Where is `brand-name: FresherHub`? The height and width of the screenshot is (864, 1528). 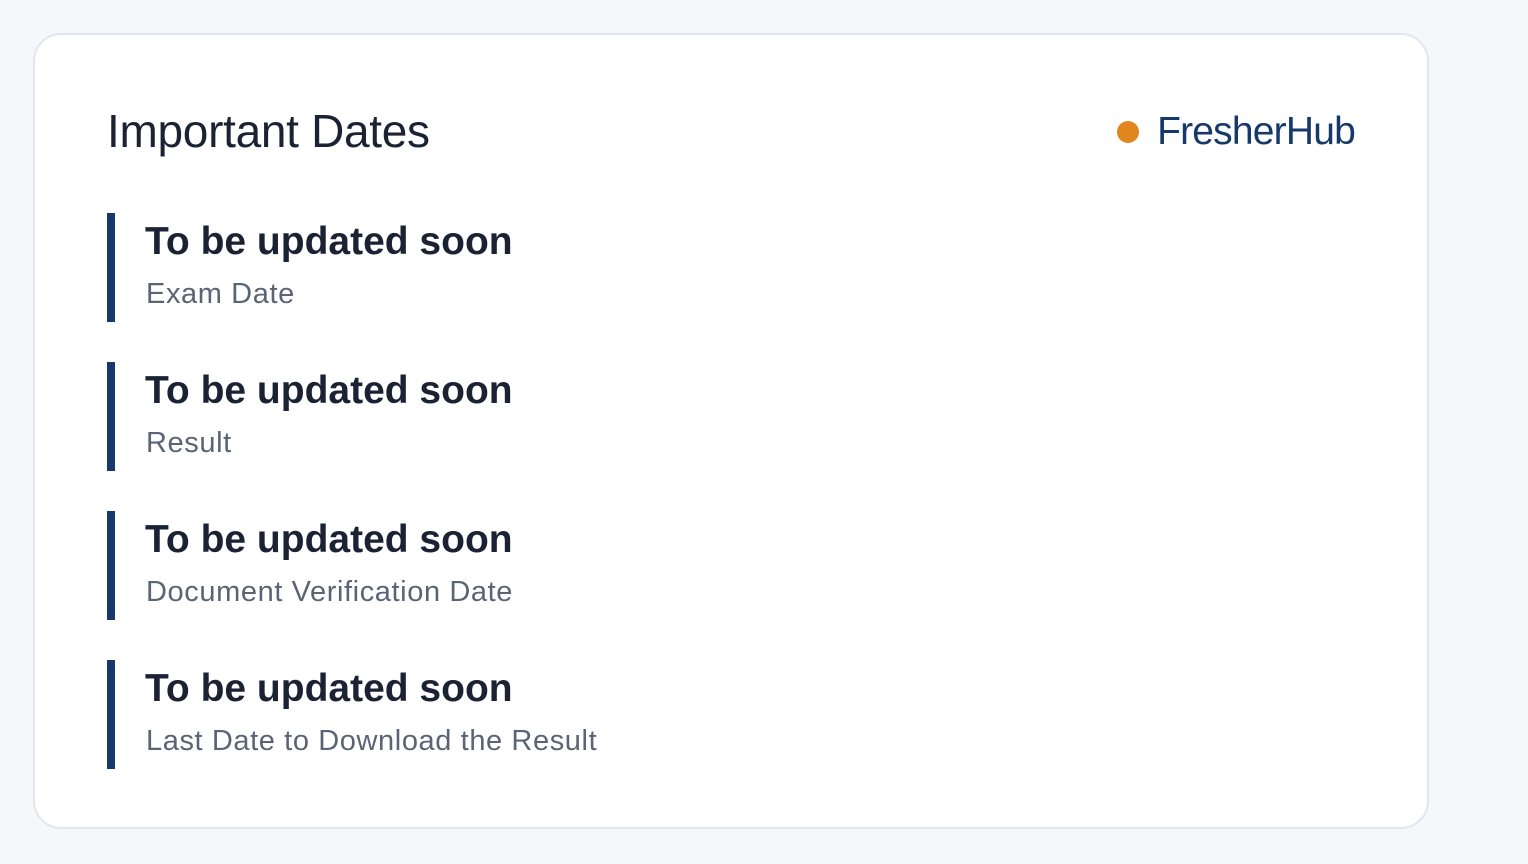
brand-name: FresherHub is located at coordinates (1256, 131).